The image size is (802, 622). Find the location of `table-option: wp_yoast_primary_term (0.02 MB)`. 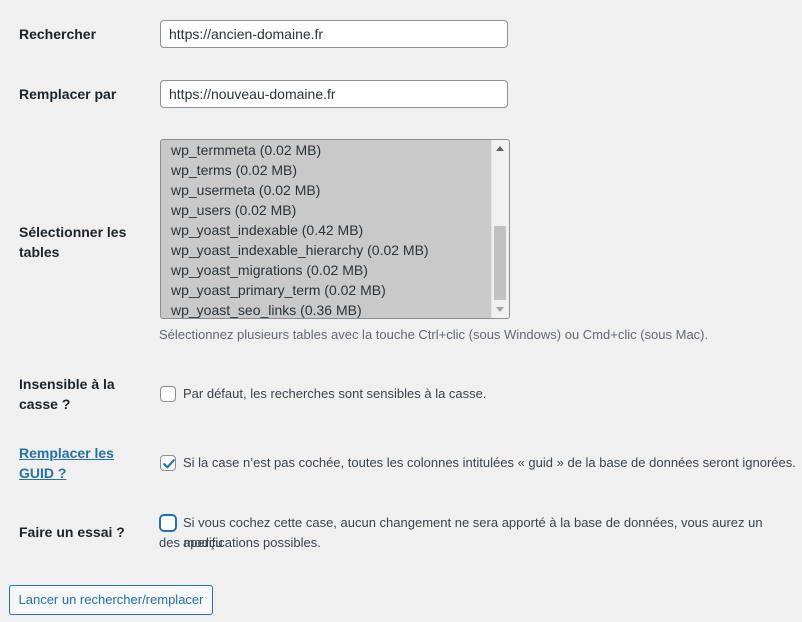

table-option: wp_yoast_primary_term (0.02 MB) is located at coordinates (326, 290).